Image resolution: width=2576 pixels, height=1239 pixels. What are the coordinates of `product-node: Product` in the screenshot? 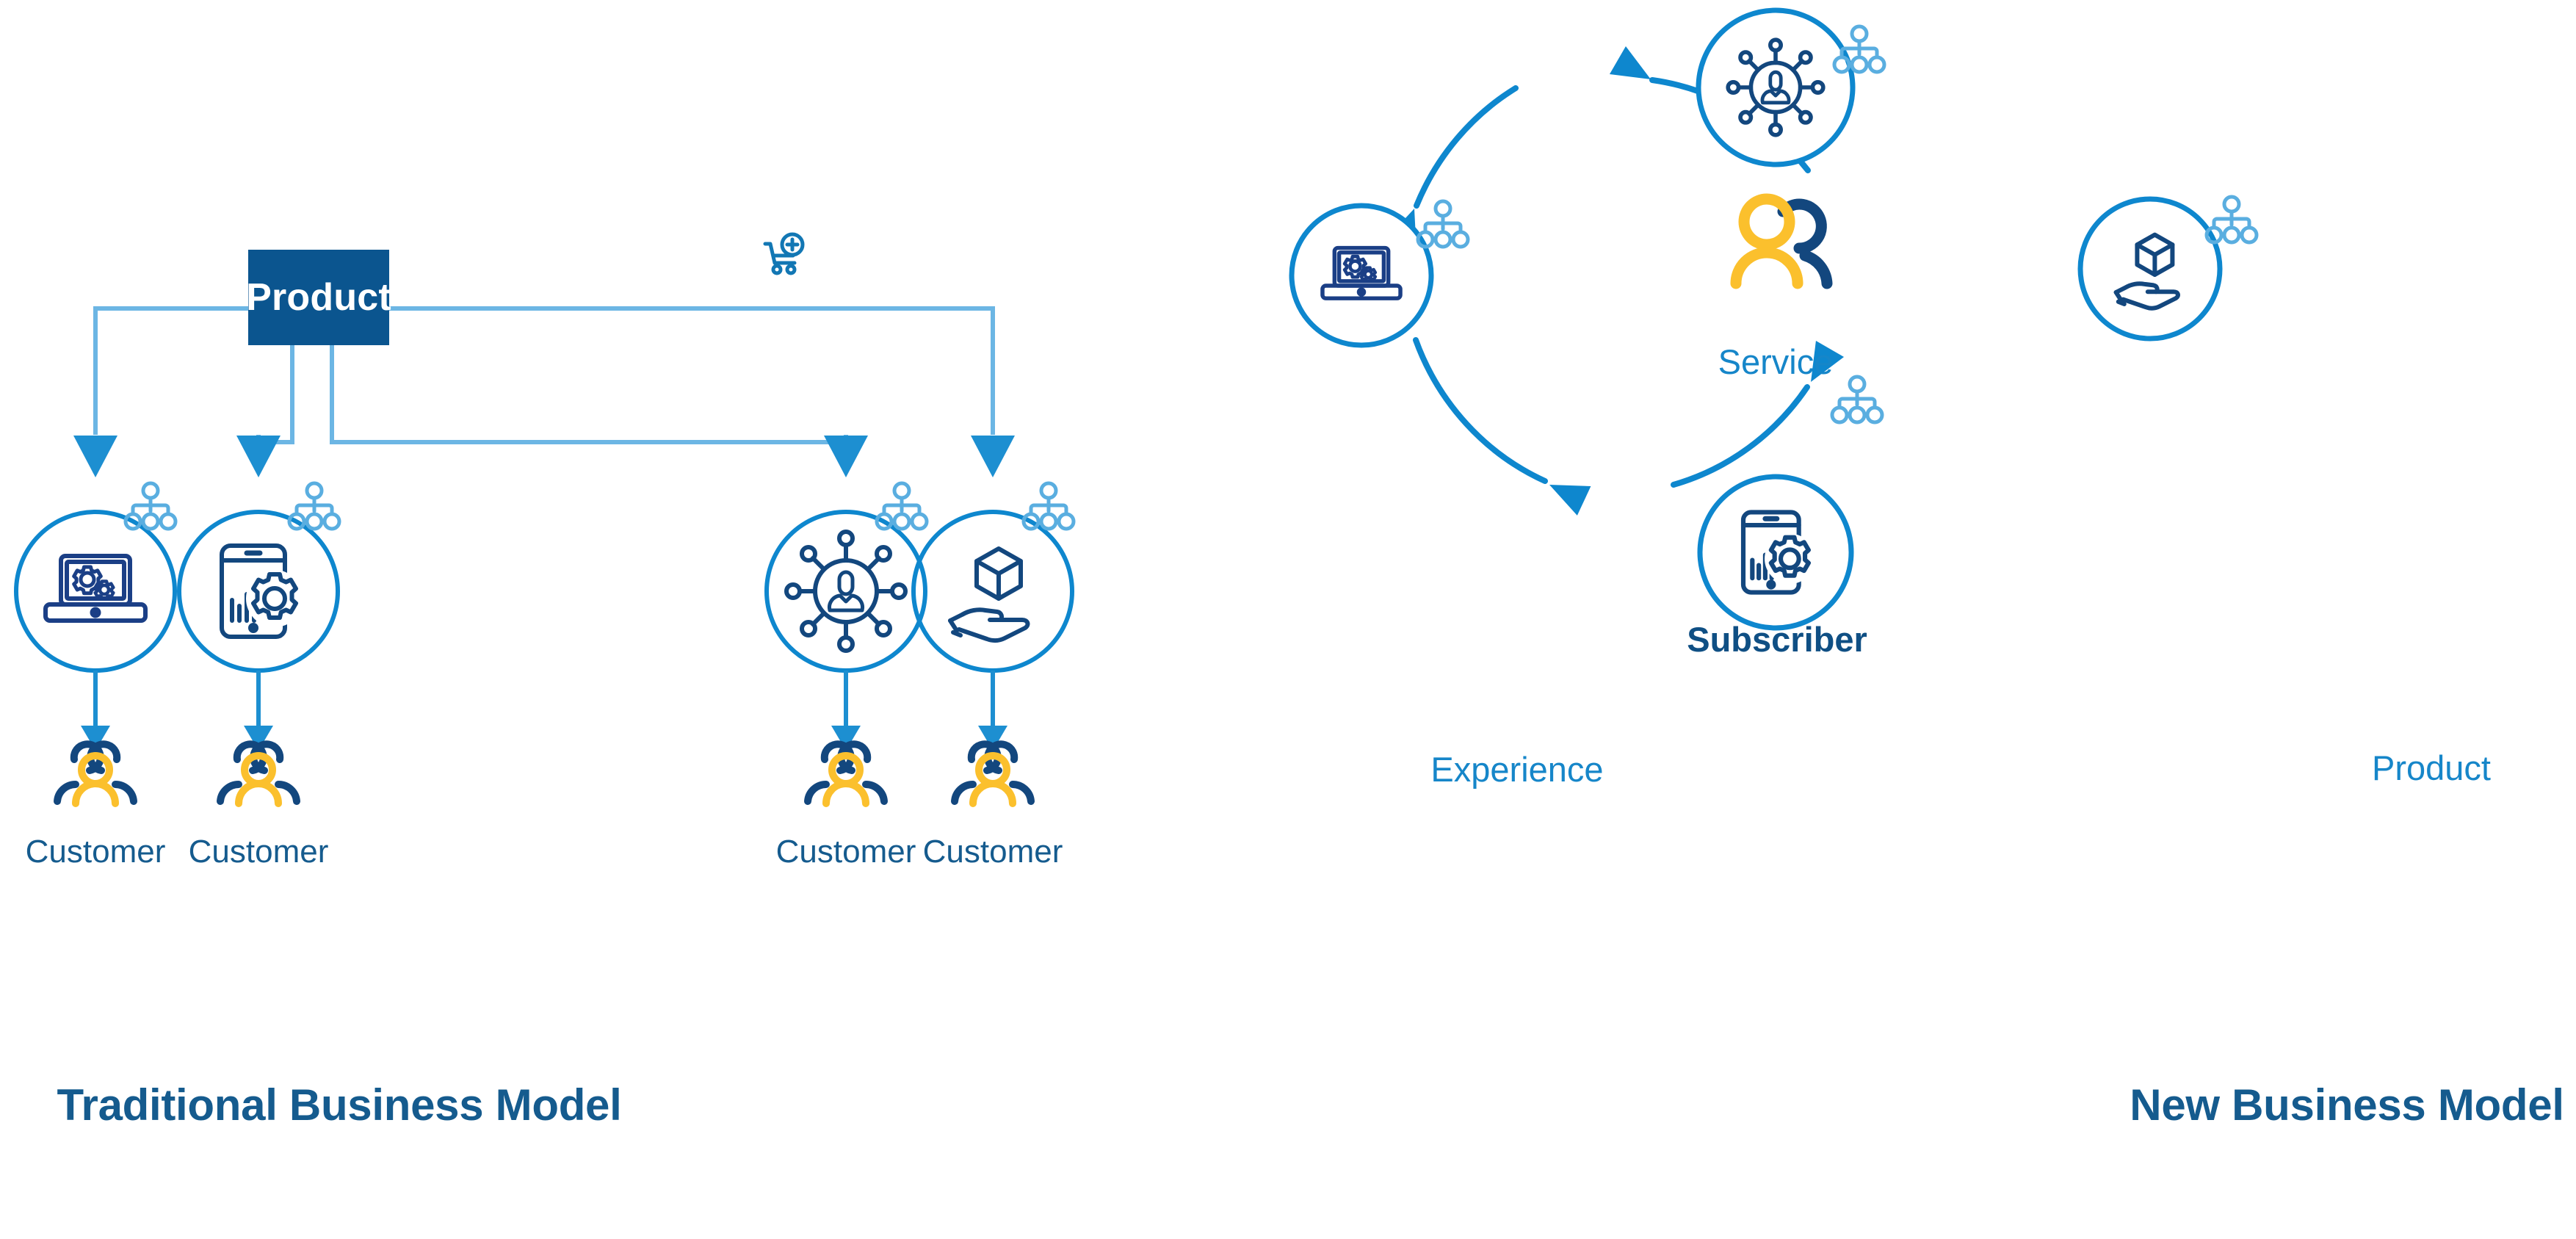 It's located at (318, 297).